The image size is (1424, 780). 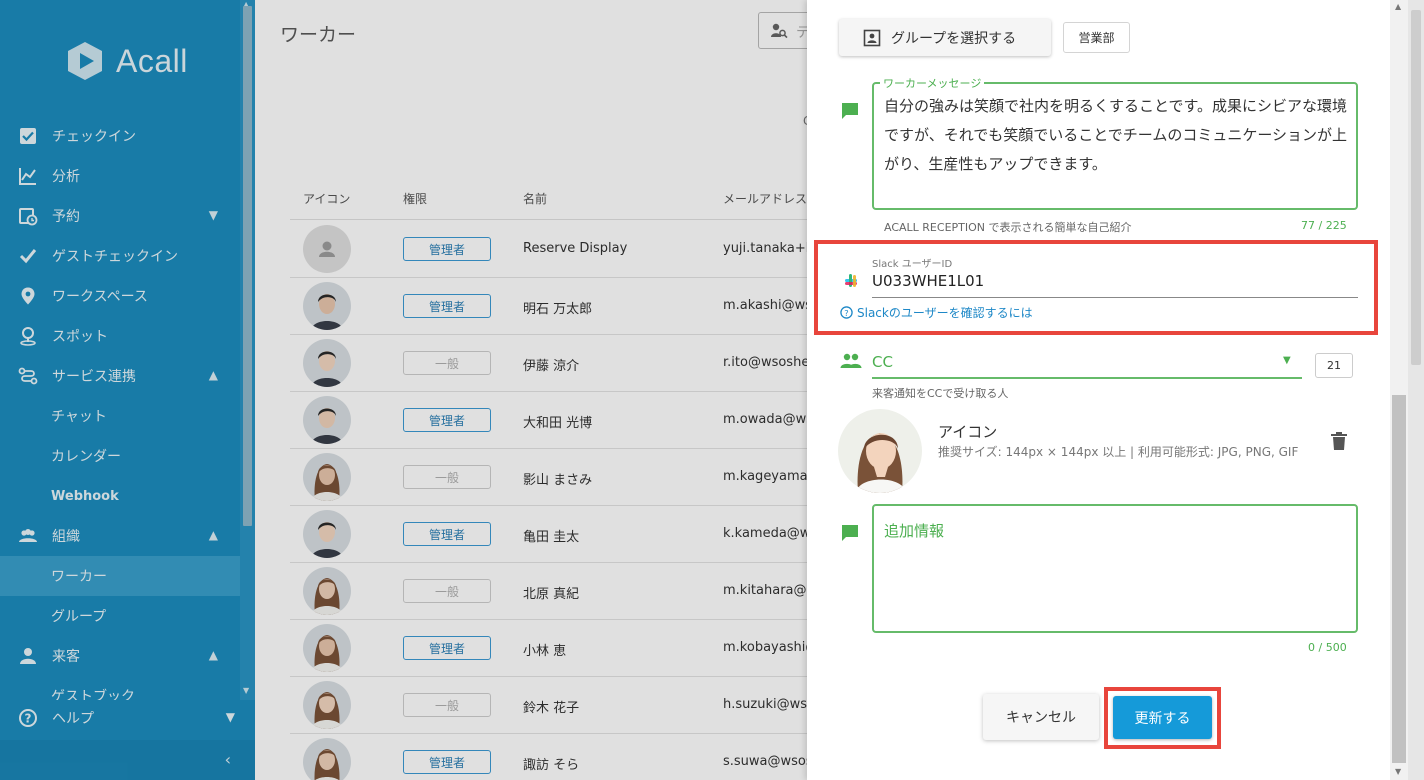 I want to click on table-row: 一般 鈴木 花子 h.suzuki@wso, so click(x=552, y=705).